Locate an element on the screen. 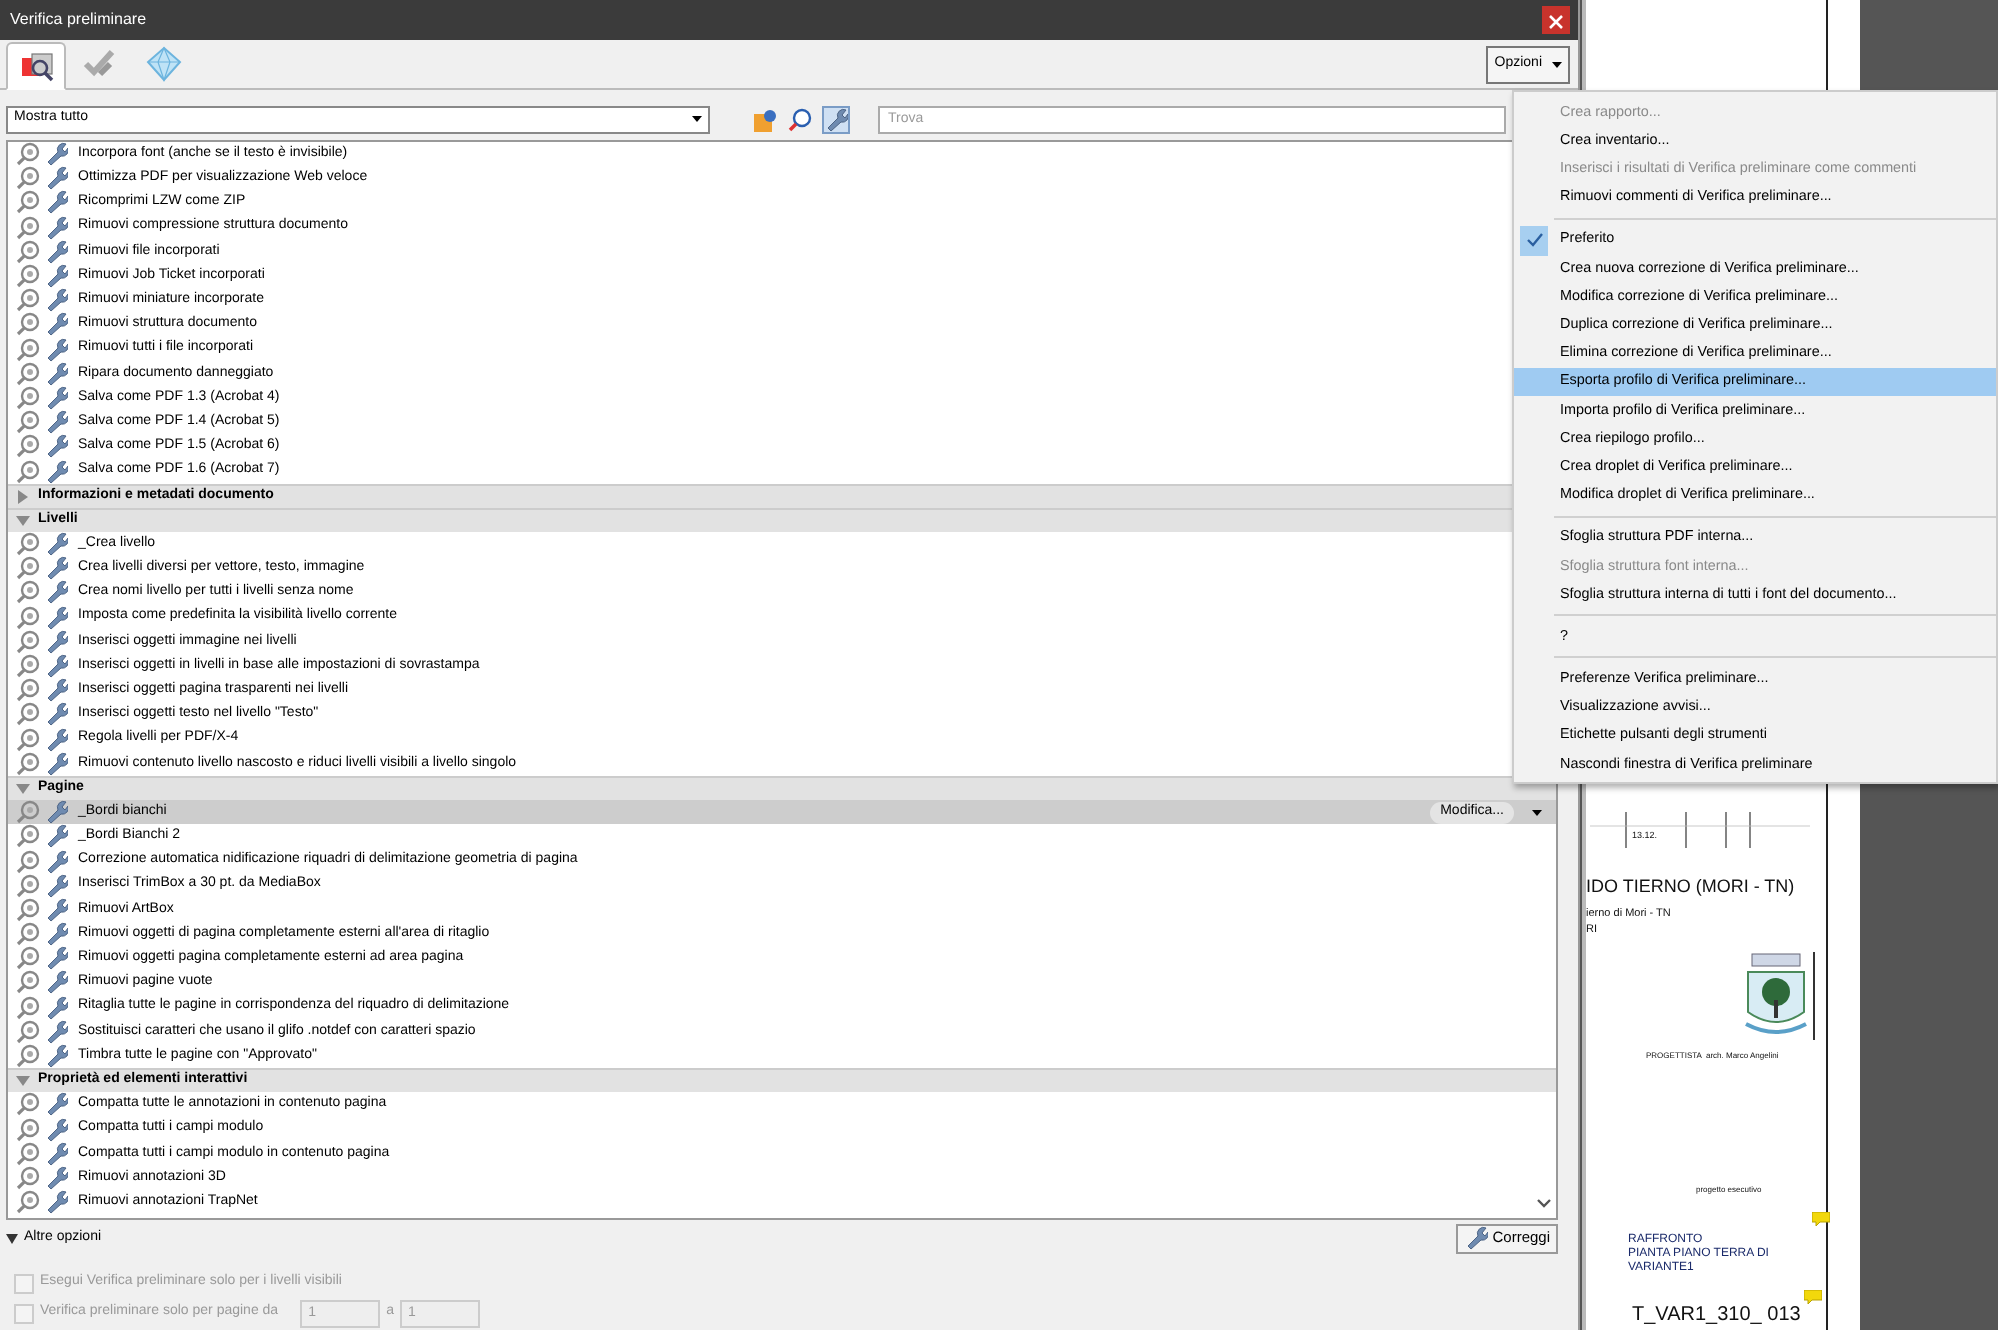 This screenshot has width=1998, height=1330. document-code: T_VAR1_310_ 013 is located at coordinates (1716, 1316).